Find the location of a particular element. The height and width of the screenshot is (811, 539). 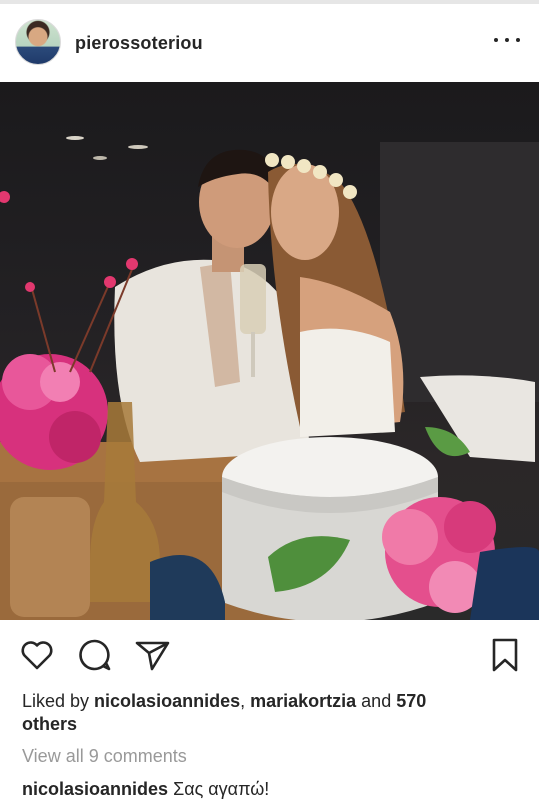

comment-row: nicolasioannides Σας αγαπώ! is located at coordinates (145, 789).